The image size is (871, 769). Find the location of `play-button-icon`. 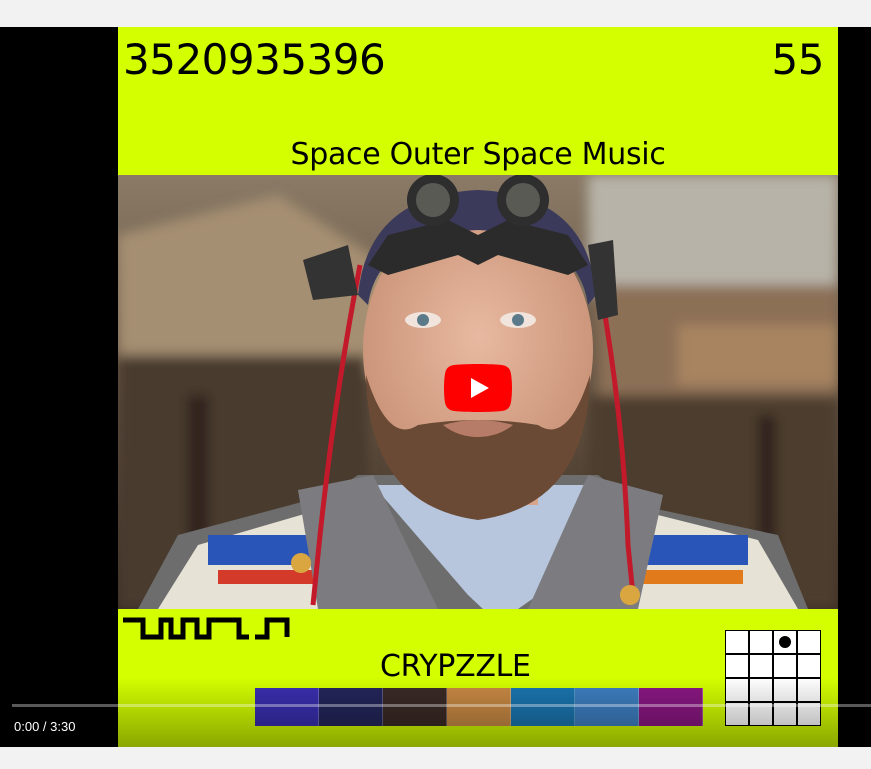

play-button-icon is located at coordinates (478, 388).